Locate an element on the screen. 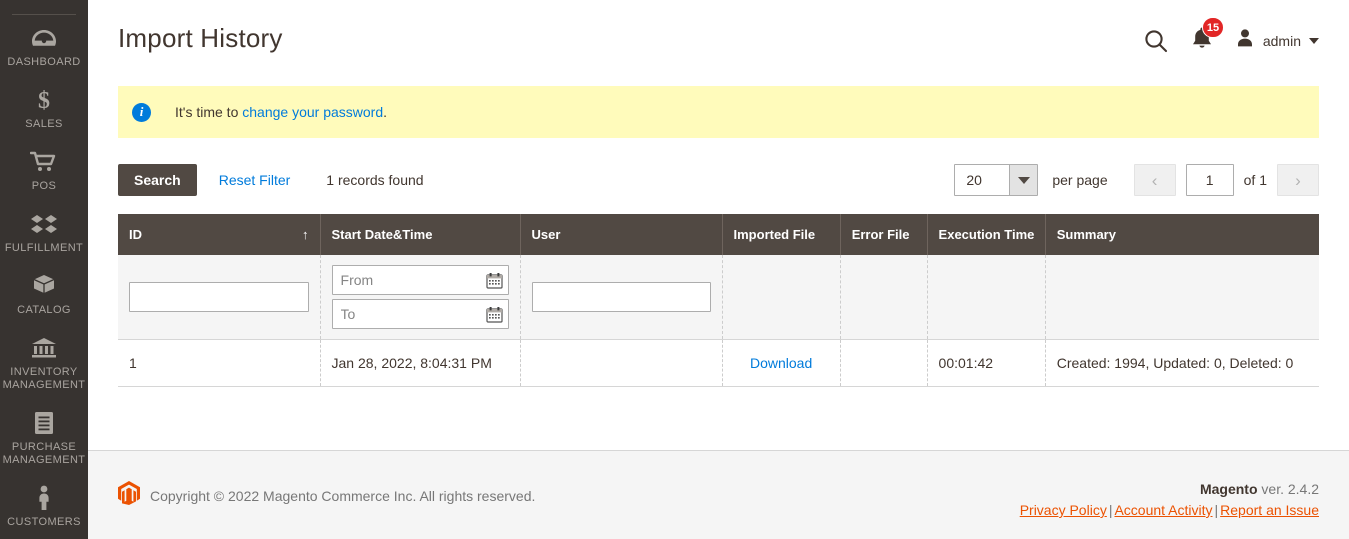 The width and height of the screenshot is (1349, 539). column-header-summary: Summary is located at coordinates (1182, 234).